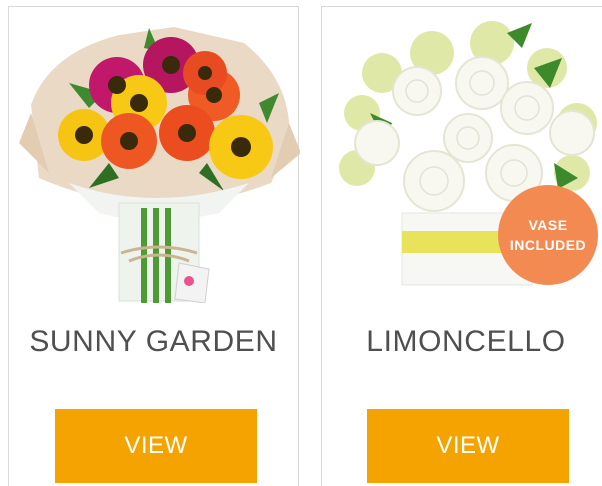 The height and width of the screenshot is (486, 602). What do you see at coordinates (466, 341) in the screenshot?
I see `product-name: LIMONCELLO` at bounding box center [466, 341].